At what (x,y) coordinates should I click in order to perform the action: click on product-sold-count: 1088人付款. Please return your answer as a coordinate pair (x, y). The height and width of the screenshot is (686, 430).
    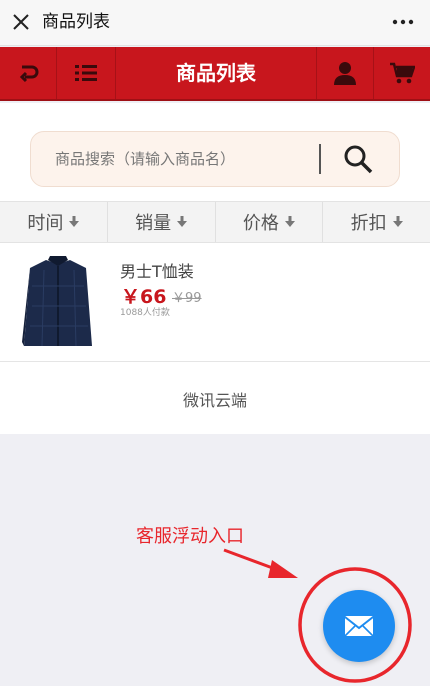
    Looking at the image, I should click on (145, 313).